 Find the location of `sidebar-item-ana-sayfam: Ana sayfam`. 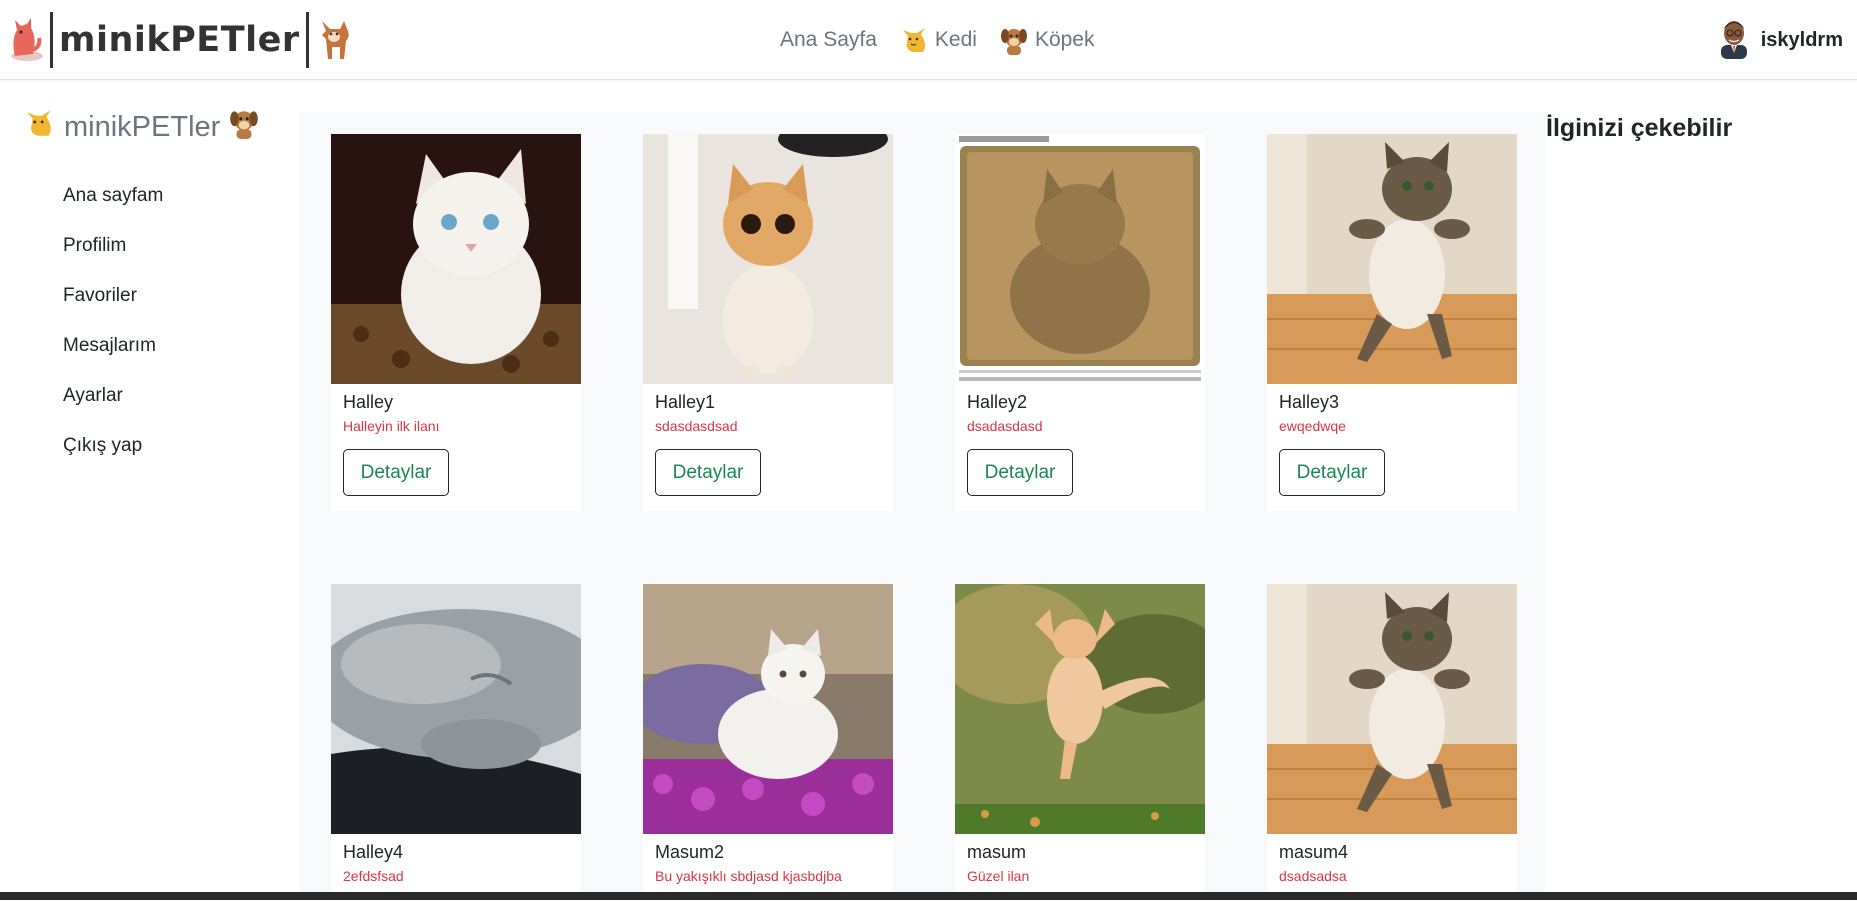

sidebar-item-ana-sayfam: Ana sayfam is located at coordinates (113, 210).